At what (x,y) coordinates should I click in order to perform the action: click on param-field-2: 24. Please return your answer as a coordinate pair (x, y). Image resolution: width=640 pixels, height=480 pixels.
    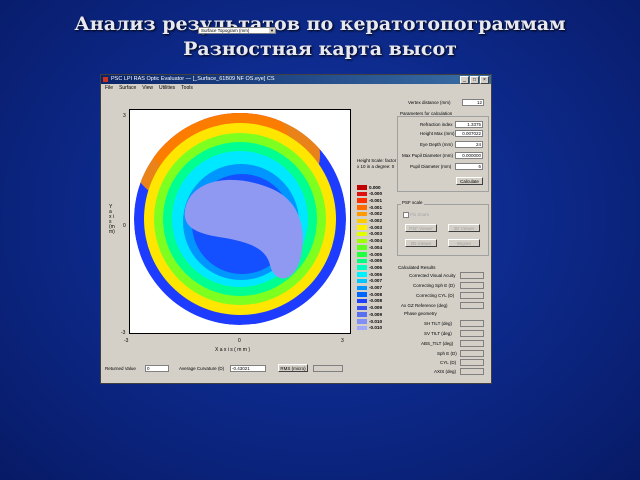
    Looking at the image, I should click on (469, 144).